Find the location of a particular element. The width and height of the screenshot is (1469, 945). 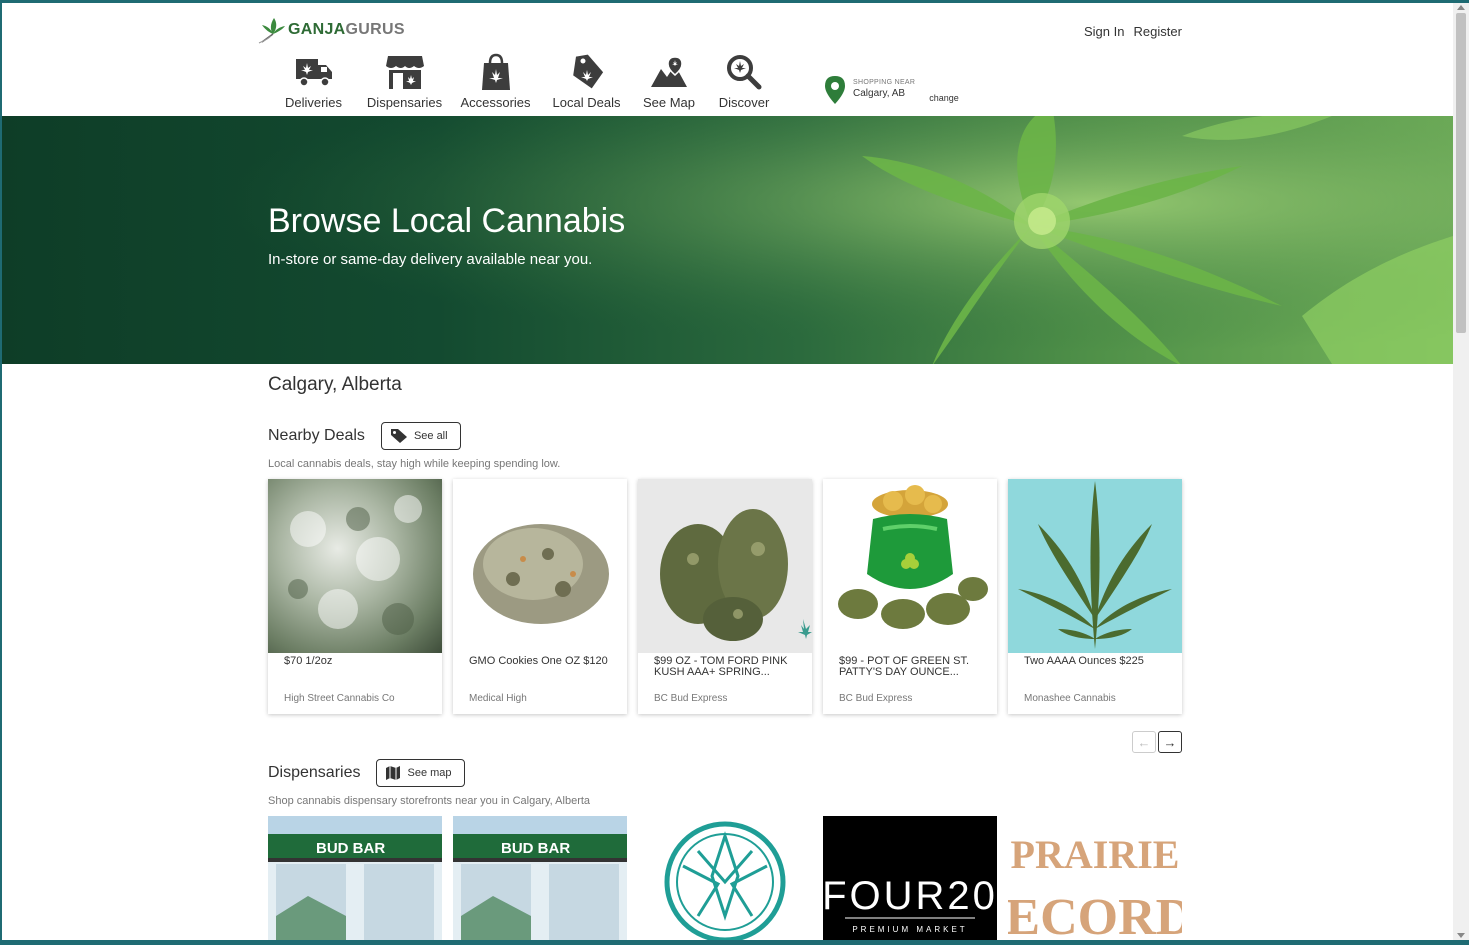

nav-local-deals: Local Deals is located at coordinates (586, 81).